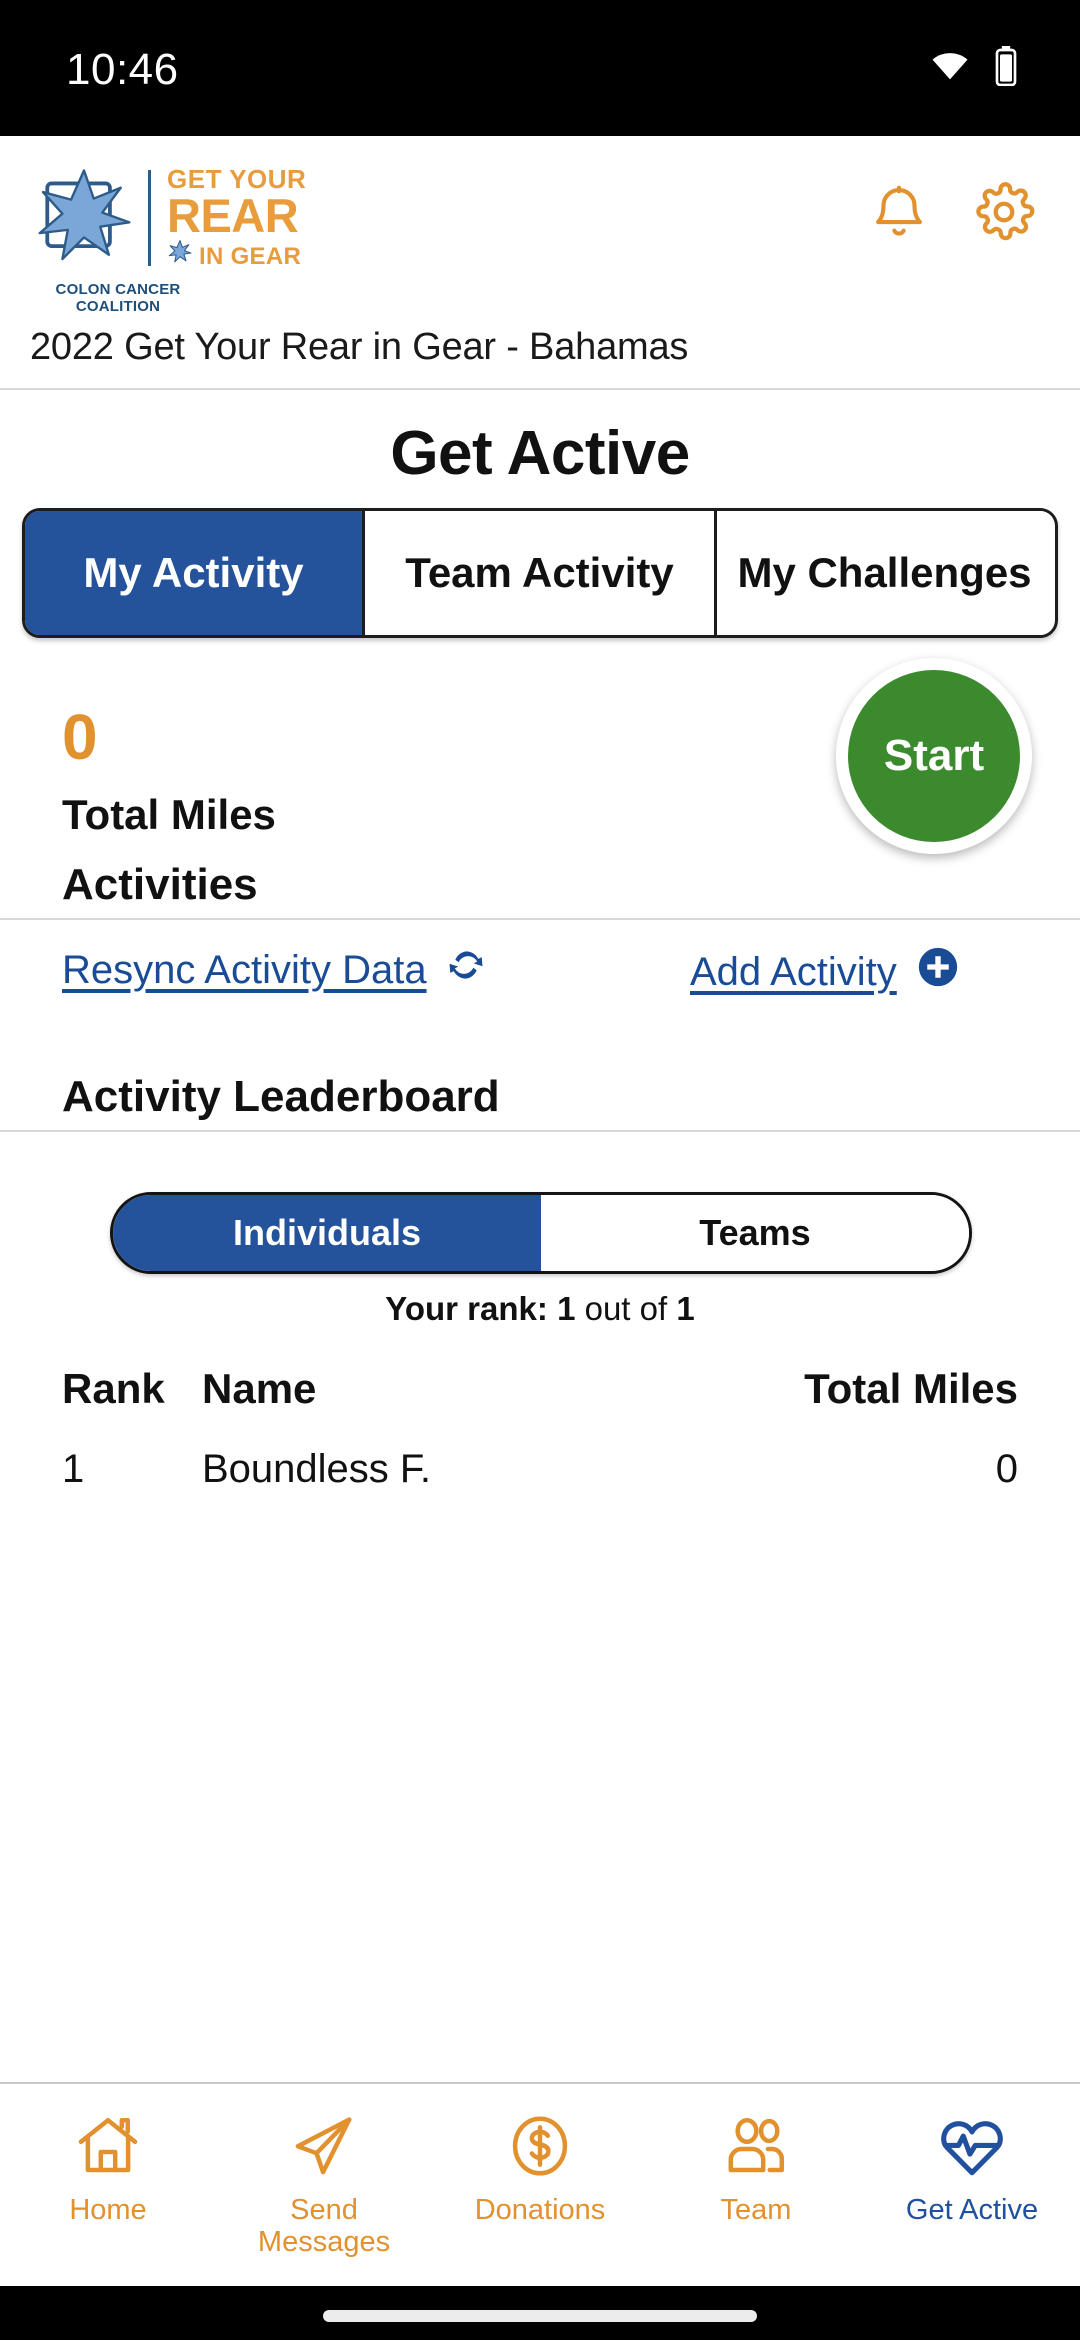  What do you see at coordinates (180, 254) in the screenshot?
I see `small-star-icon` at bounding box center [180, 254].